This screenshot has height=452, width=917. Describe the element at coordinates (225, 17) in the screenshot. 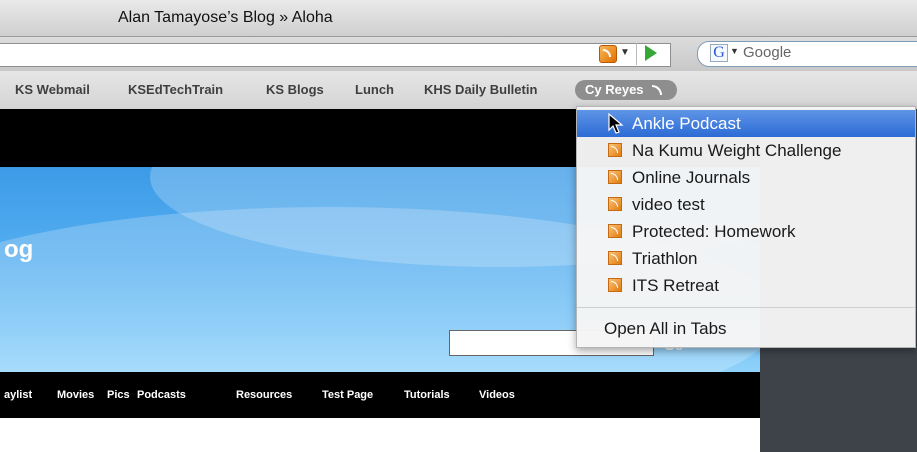

I see `window-title: Alan Tamayose’s Blog » Aloha` at that location.